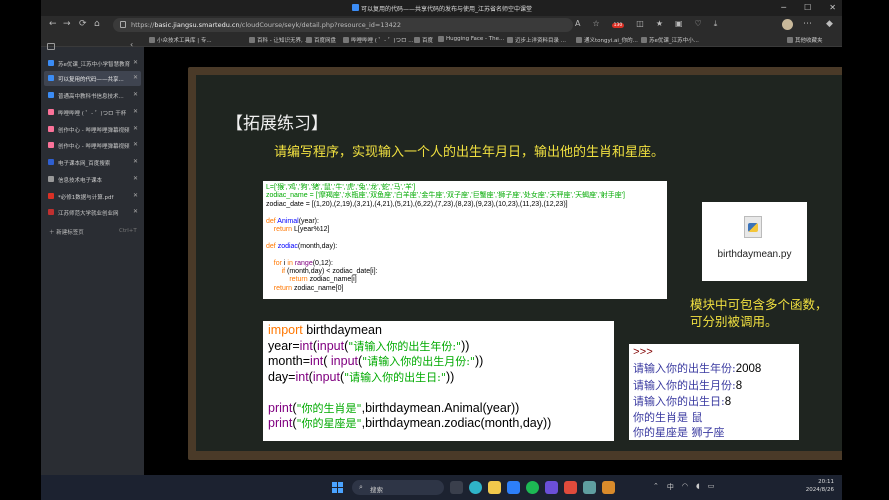 This screenshot has width=889, height=500. What do you see at coordinates (829, 24) in the screenshot?
I see `copilot-icon: ◆` at bounding box center [829, 24].